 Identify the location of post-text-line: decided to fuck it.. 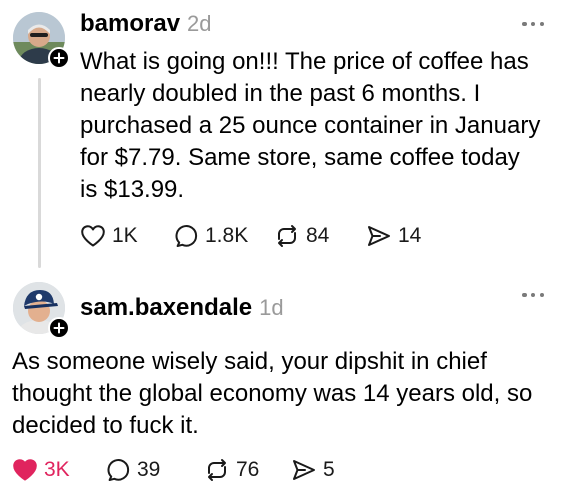
(105, 425).